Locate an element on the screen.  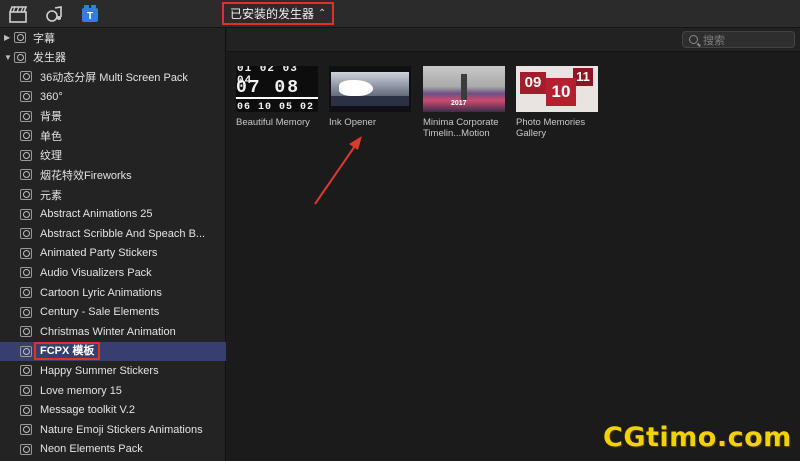
sidebar-item-selected: FCPX 模板 is located at coordinates (113, 351).